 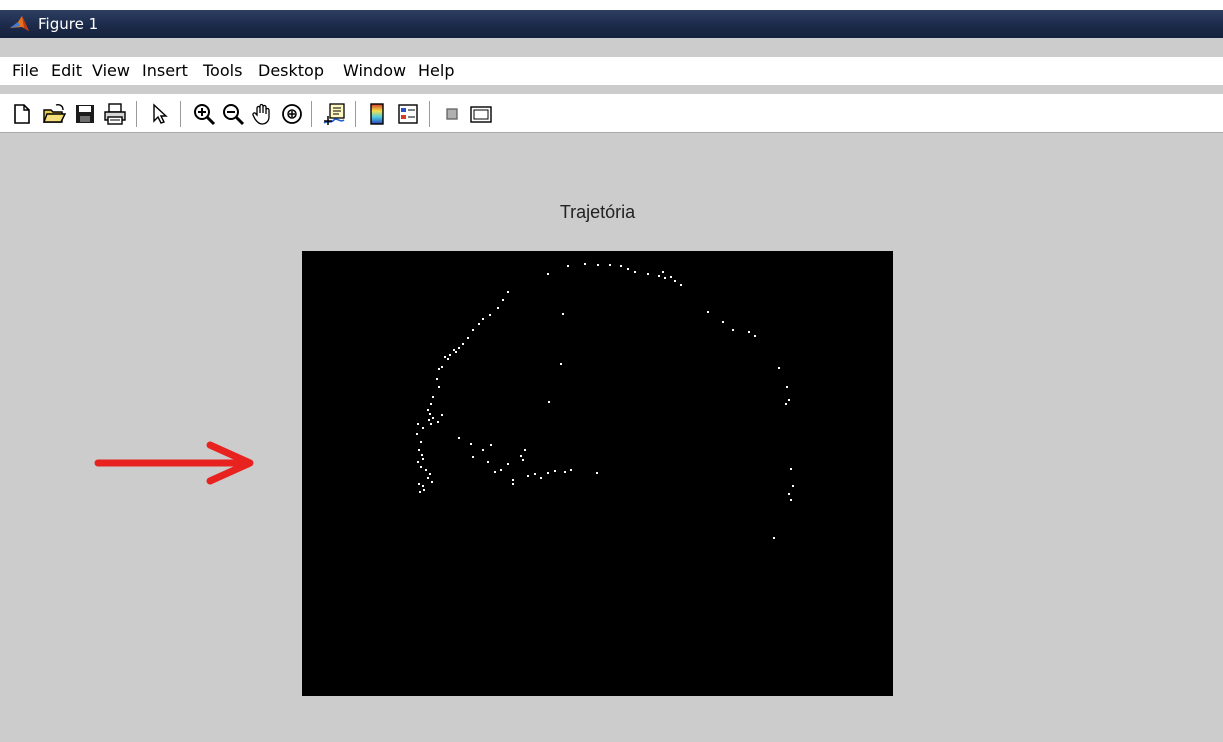 I want to click on plot-title: Trajetória, so click(x=597, y=212).